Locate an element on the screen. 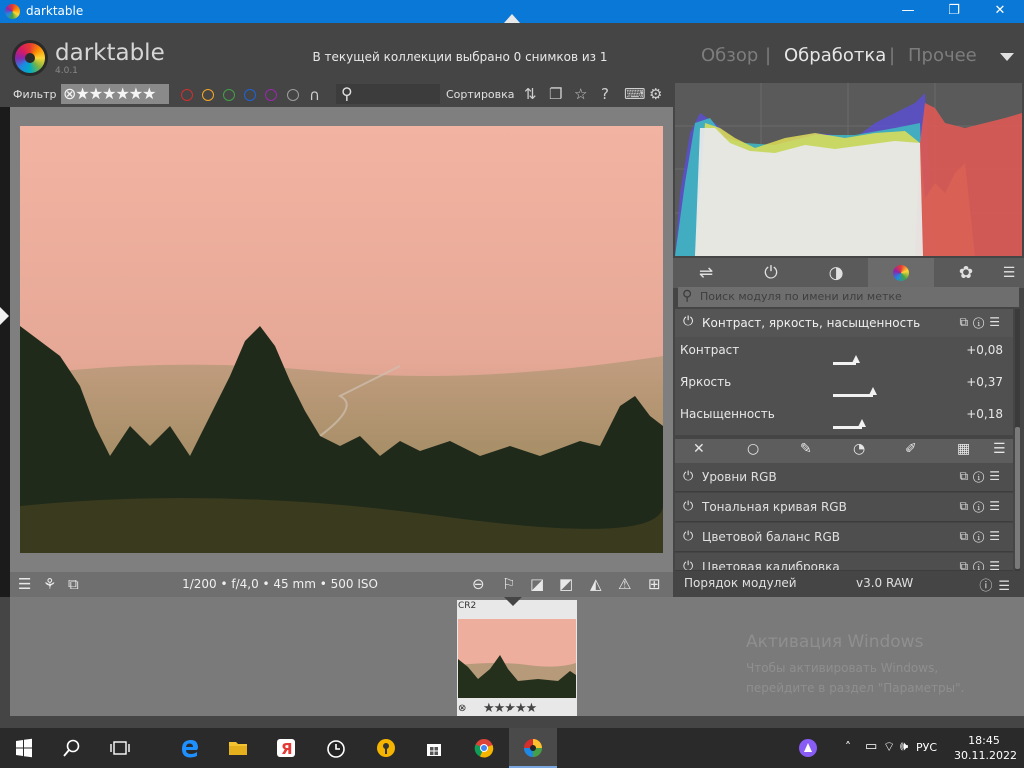  taskbar-darktable is located at coordinates (533, 748).